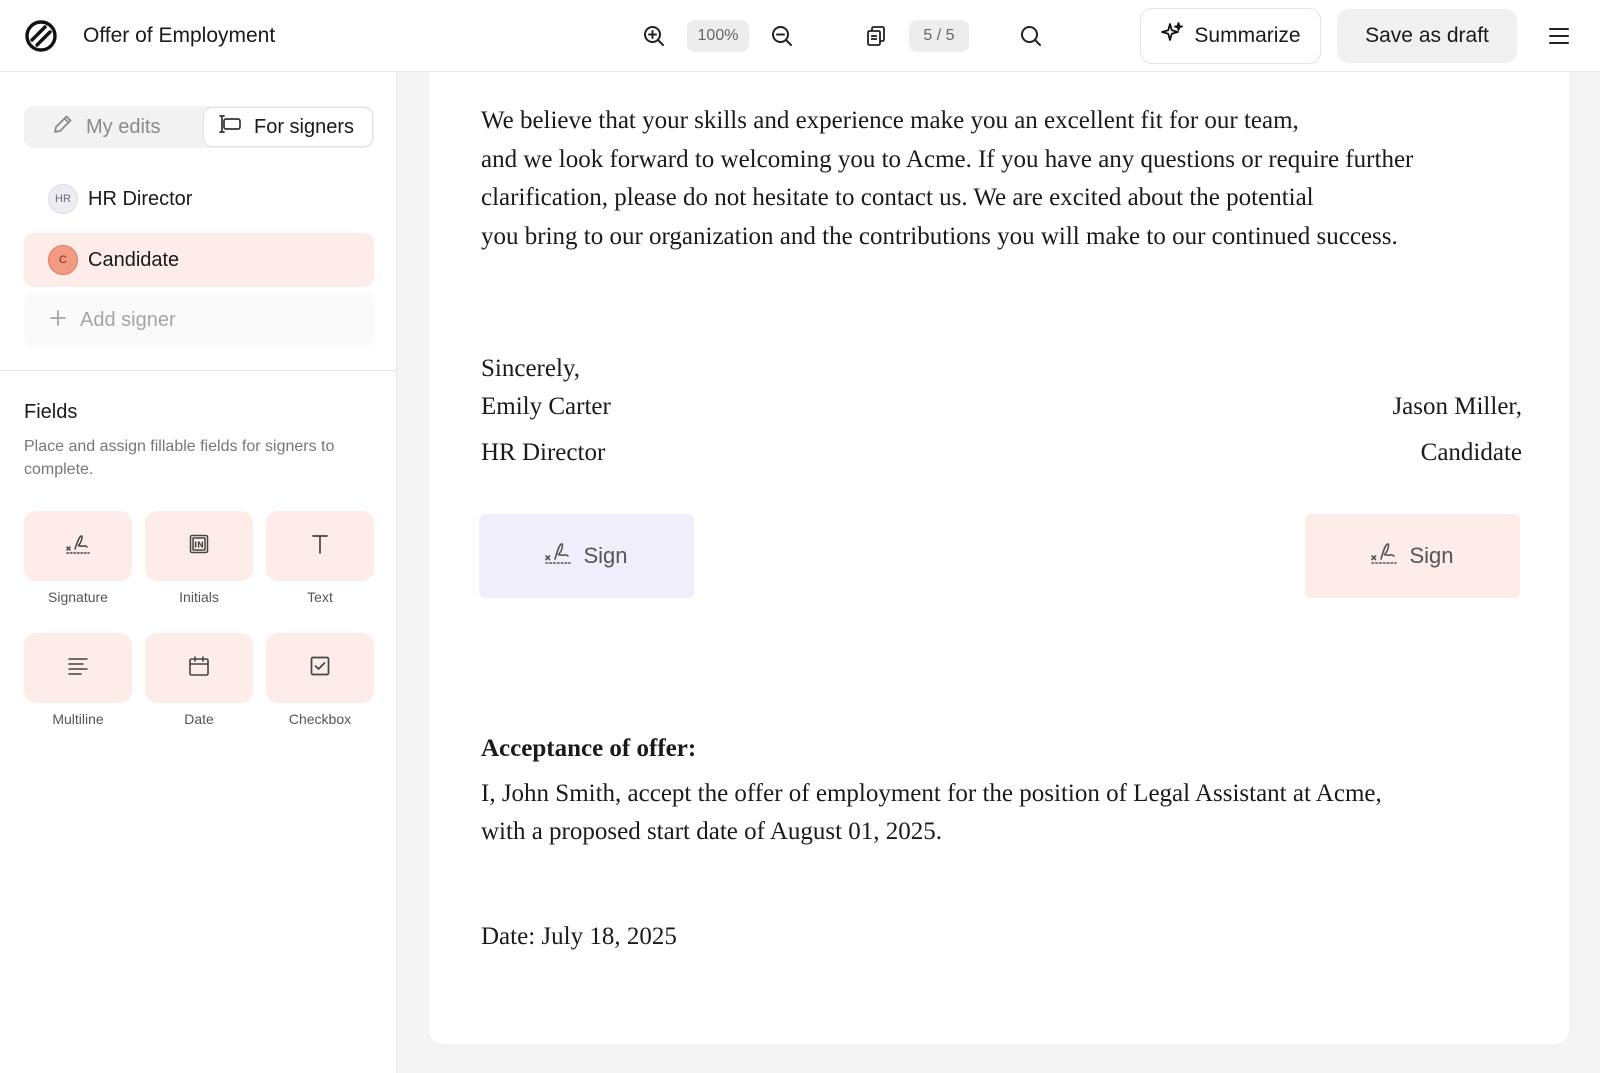 The image size is (1600, 1073). I want to click on zoom-level: 100%, so click(718, 36).